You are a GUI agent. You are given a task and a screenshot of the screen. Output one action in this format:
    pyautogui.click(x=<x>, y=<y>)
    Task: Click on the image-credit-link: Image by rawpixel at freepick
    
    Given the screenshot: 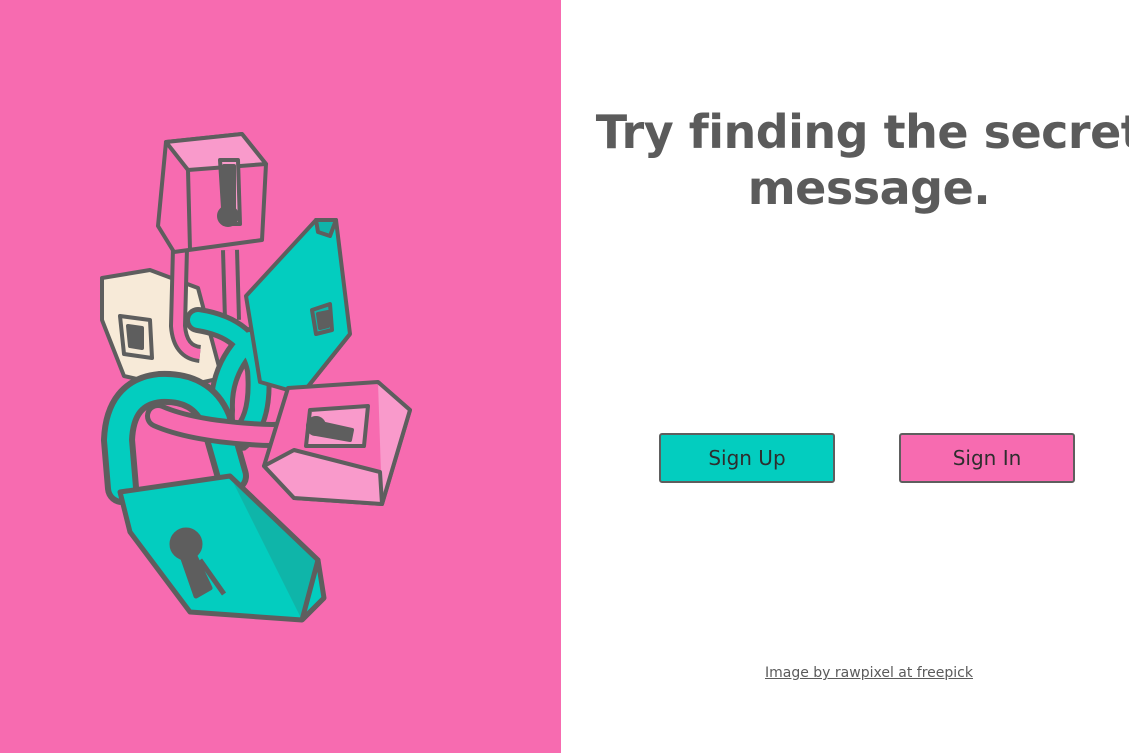 What is the action you would take?
    pyautogui.click(x=869, y=673)
    